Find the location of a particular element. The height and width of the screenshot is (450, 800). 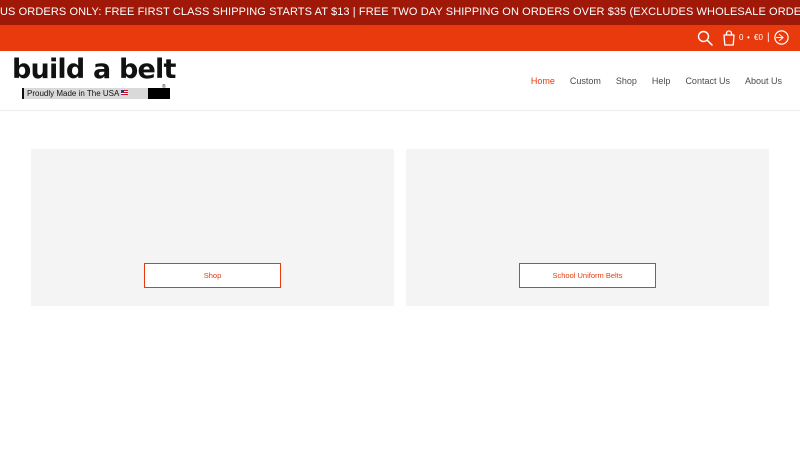

logo-registered-mark: ® is located at coordinates (164, 87).